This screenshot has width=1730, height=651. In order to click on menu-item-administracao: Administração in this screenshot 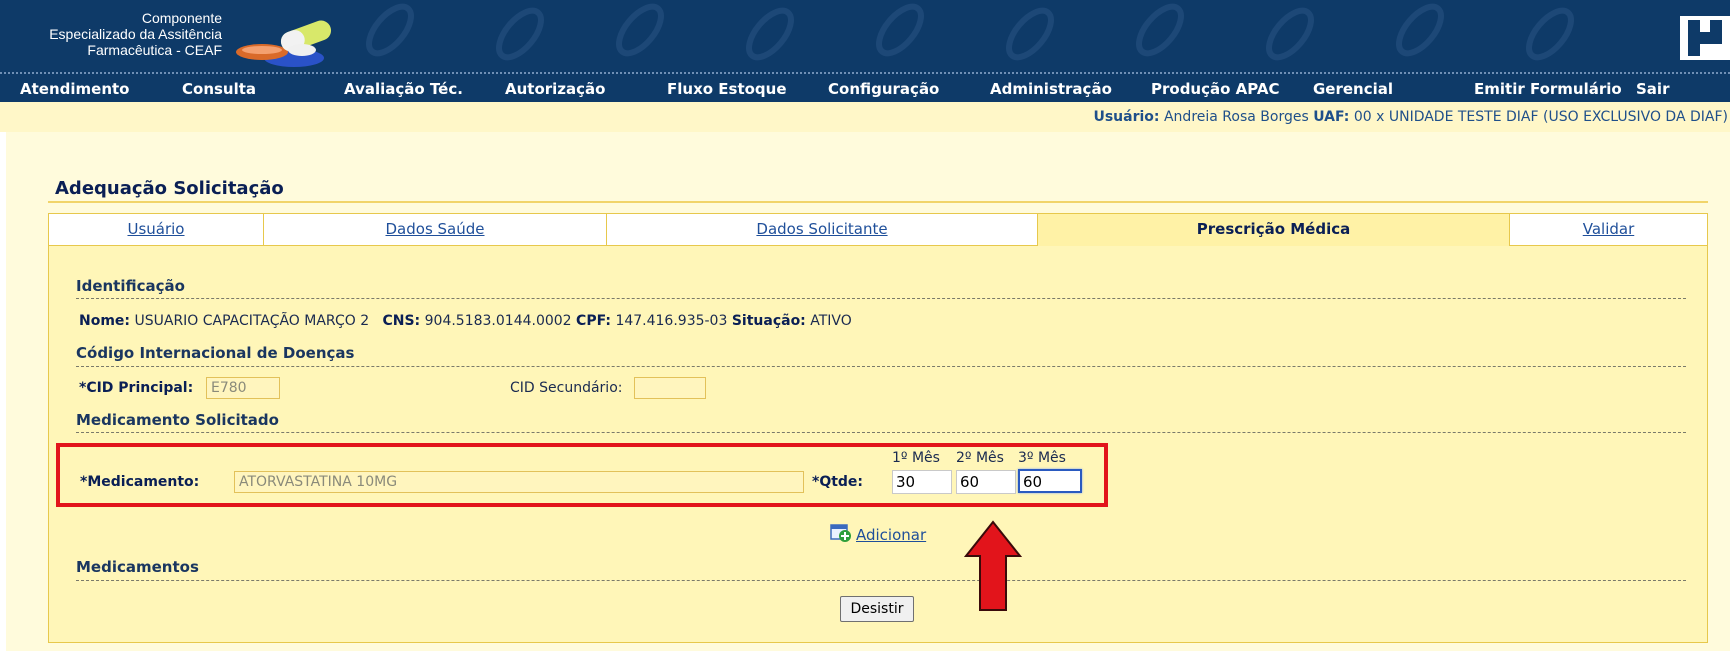, I will do `click(1051, 89)`.